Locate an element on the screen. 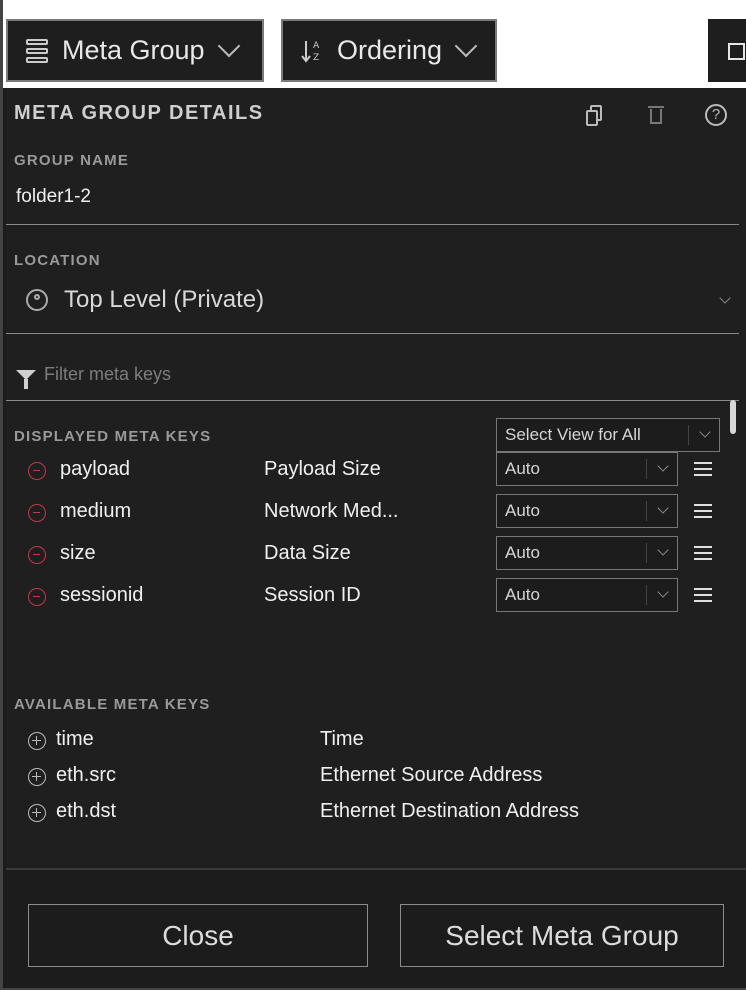 The height and width of the screenshot is (990, 746). location-select: Top Level (Private) is located at coordinates (145, 300).